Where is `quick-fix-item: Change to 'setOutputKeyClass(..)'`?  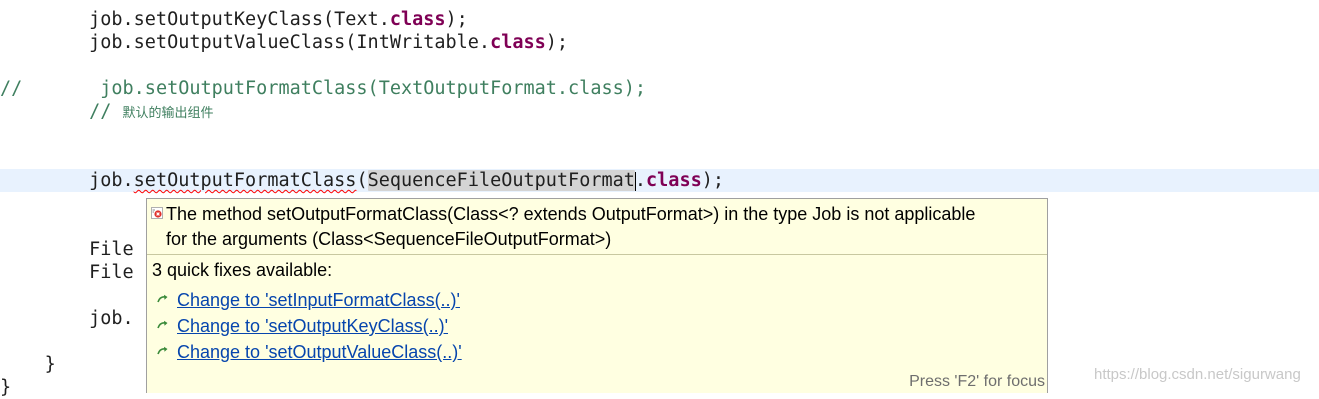
quick-fix-item: Change to 'setOutputKeyClass(..)' is located at coordinates (302, 326).